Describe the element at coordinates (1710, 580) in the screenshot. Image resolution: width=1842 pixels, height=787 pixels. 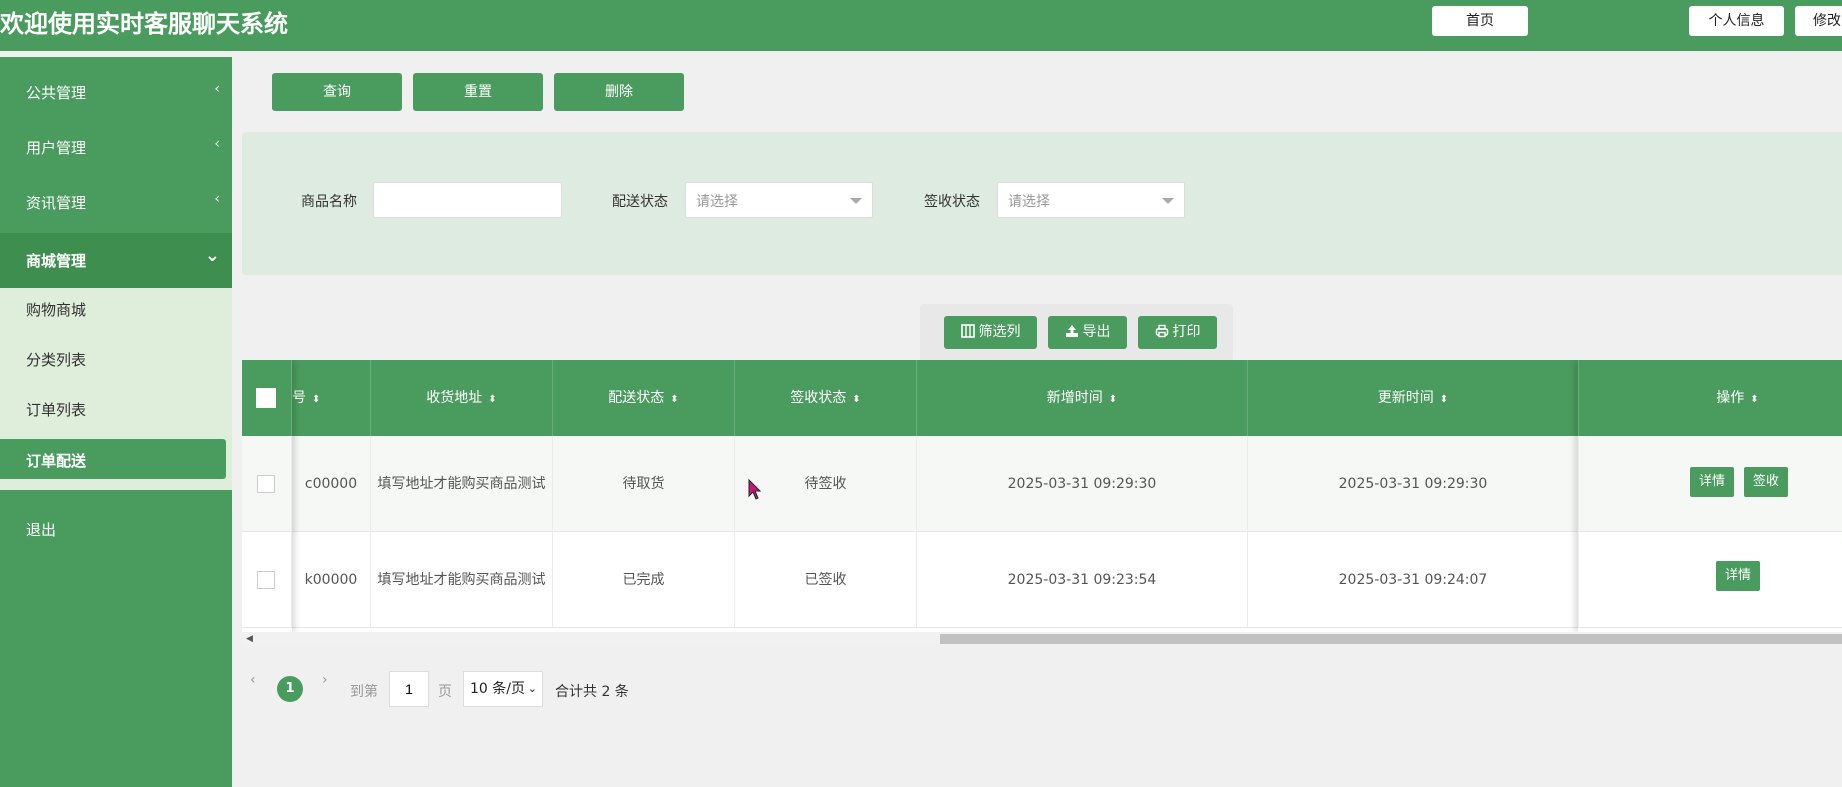
I see `actions-cell: 详情` at that location.